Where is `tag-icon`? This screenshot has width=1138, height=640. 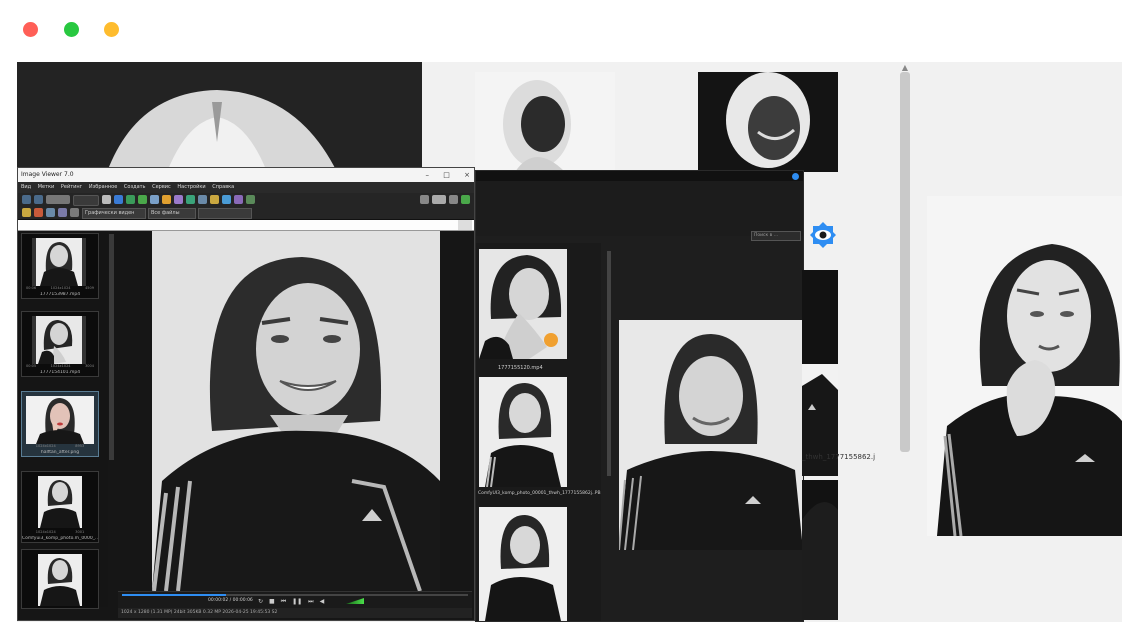 tag-icon is located at coordinates (190, 199).